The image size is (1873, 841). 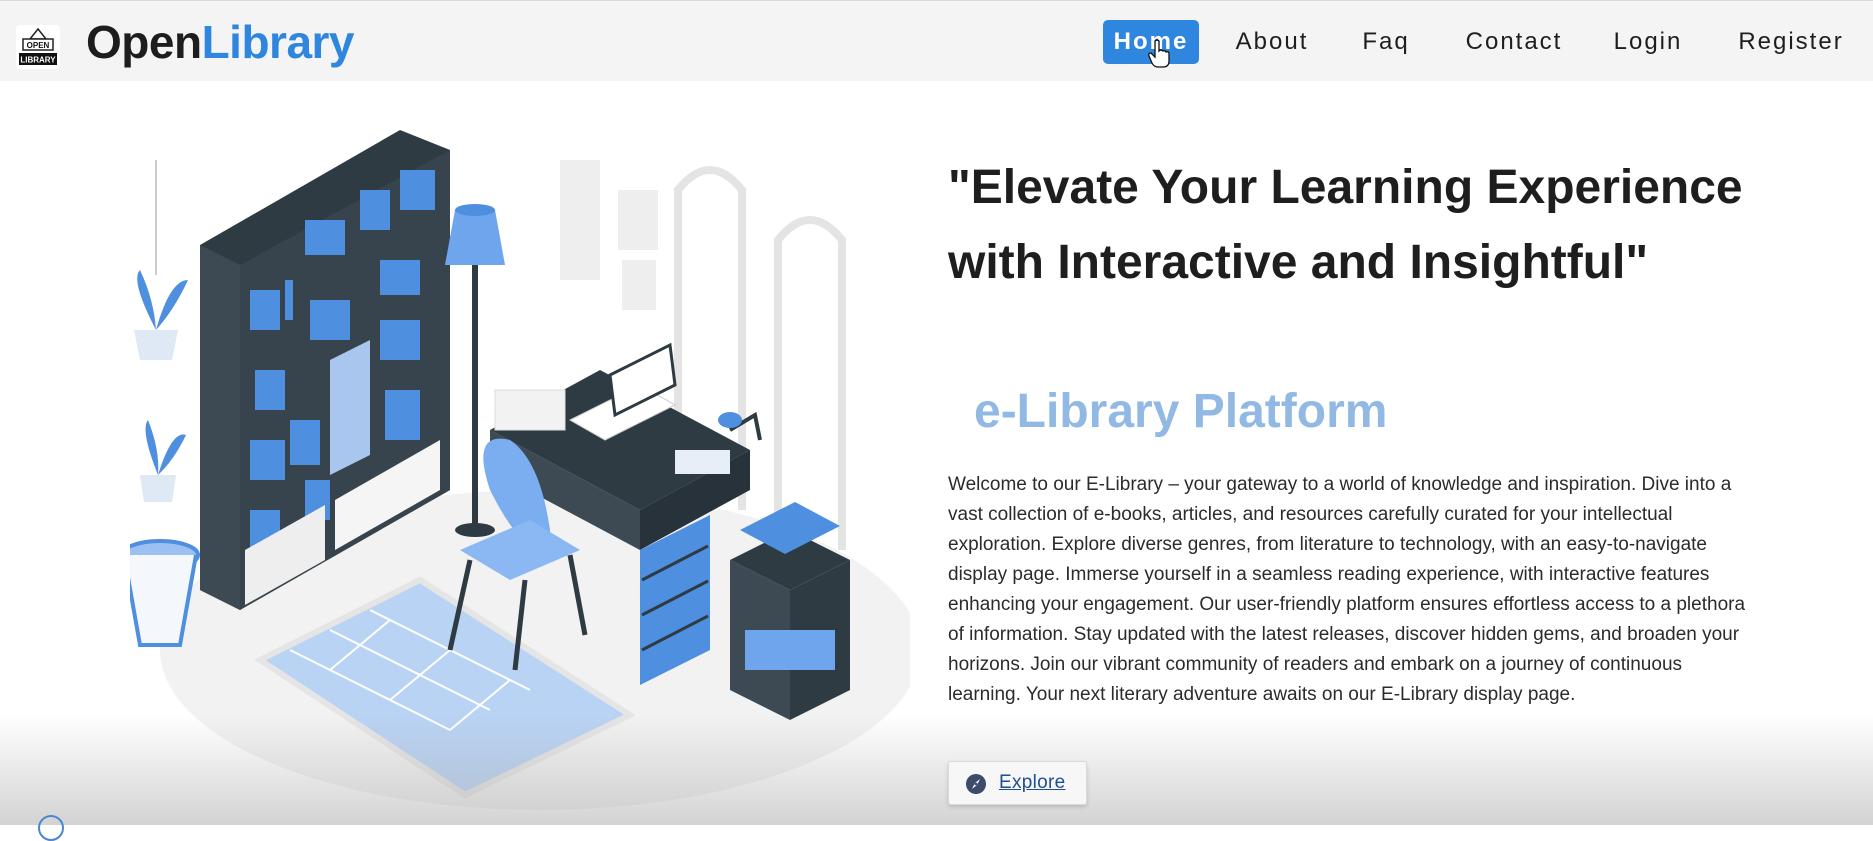 I want to click on hanging-plant-icon, so click(x=161, y=331).